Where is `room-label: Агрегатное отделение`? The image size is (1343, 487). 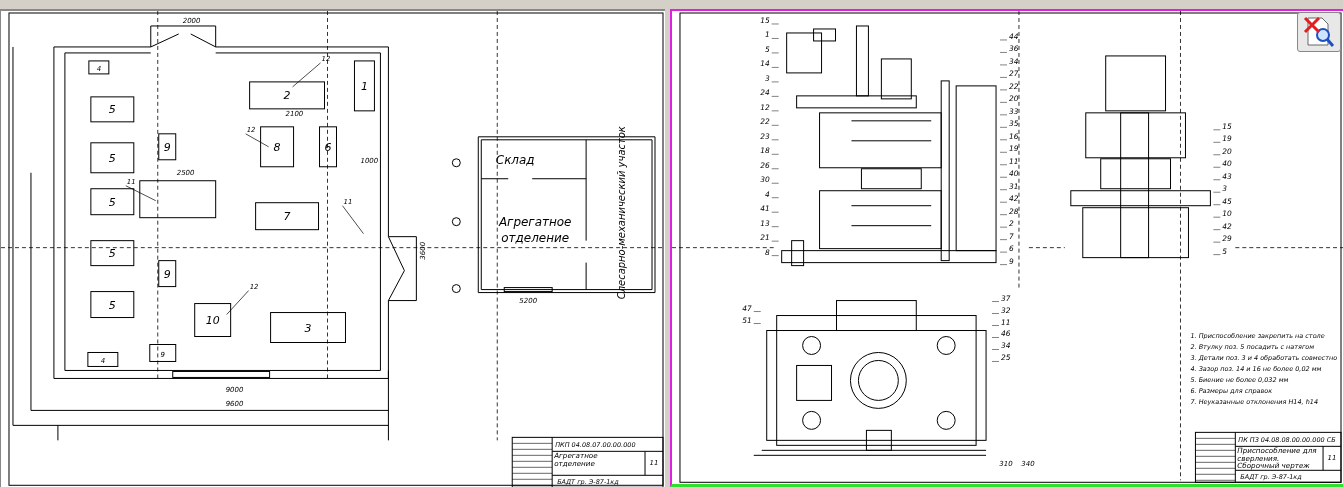 room-label: Агрегатное отделение is located at coordinates (535, 229).